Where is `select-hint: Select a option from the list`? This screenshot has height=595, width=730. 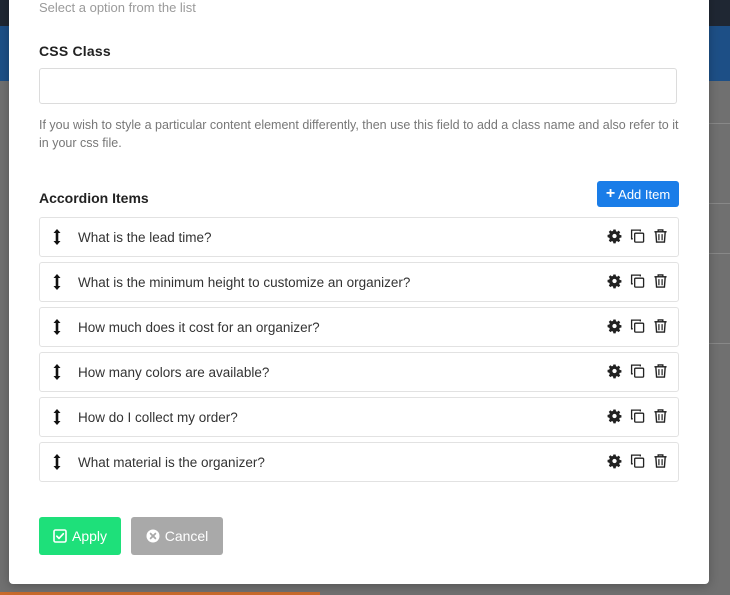
select-hint: Select a option from the list is located at coordinates (117, 7).